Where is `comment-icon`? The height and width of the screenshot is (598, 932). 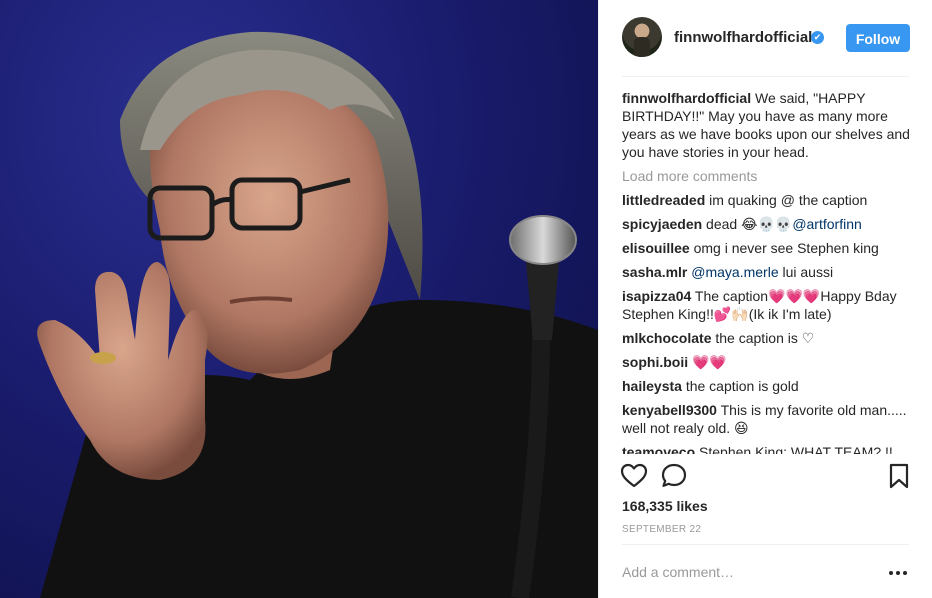 comment-icon is located at coordinates (675, 477).